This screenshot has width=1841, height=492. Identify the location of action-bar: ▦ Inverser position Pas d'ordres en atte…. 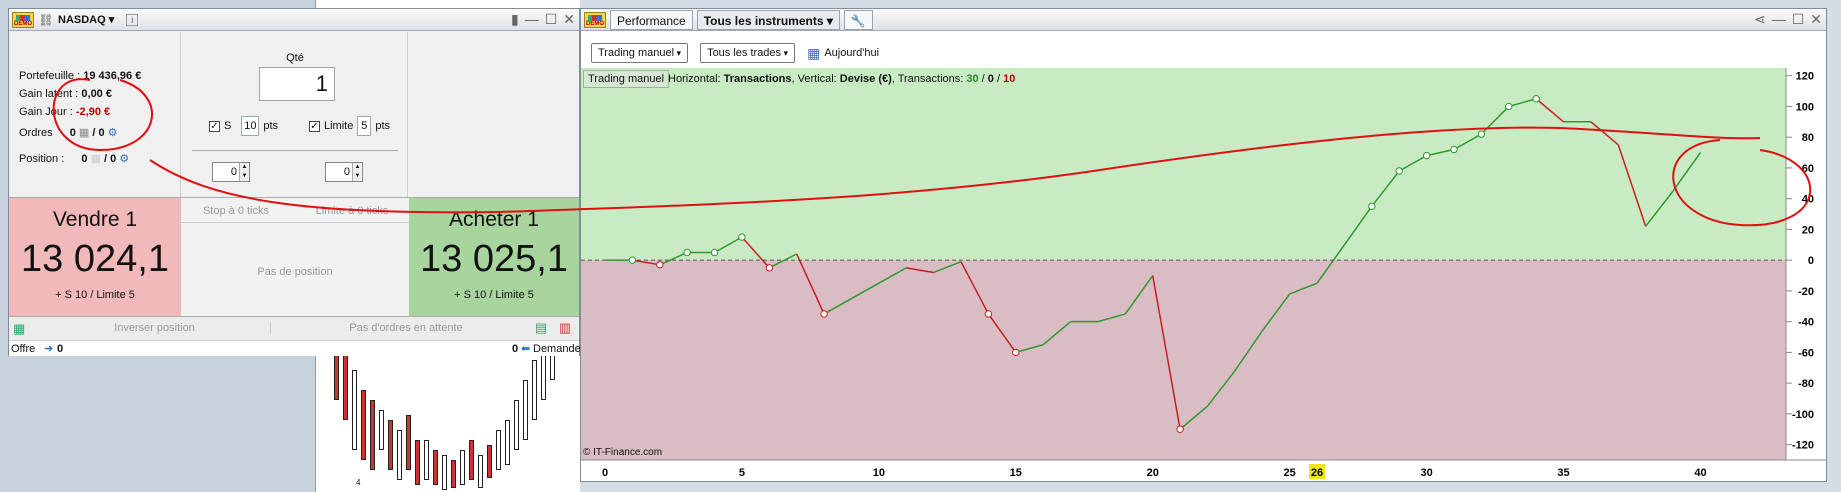
(294, 328).